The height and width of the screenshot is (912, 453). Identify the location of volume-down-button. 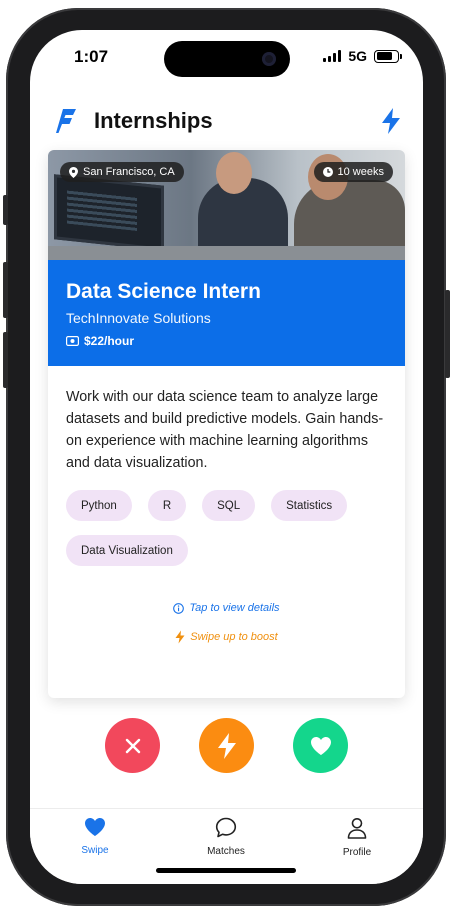
(5, 360).